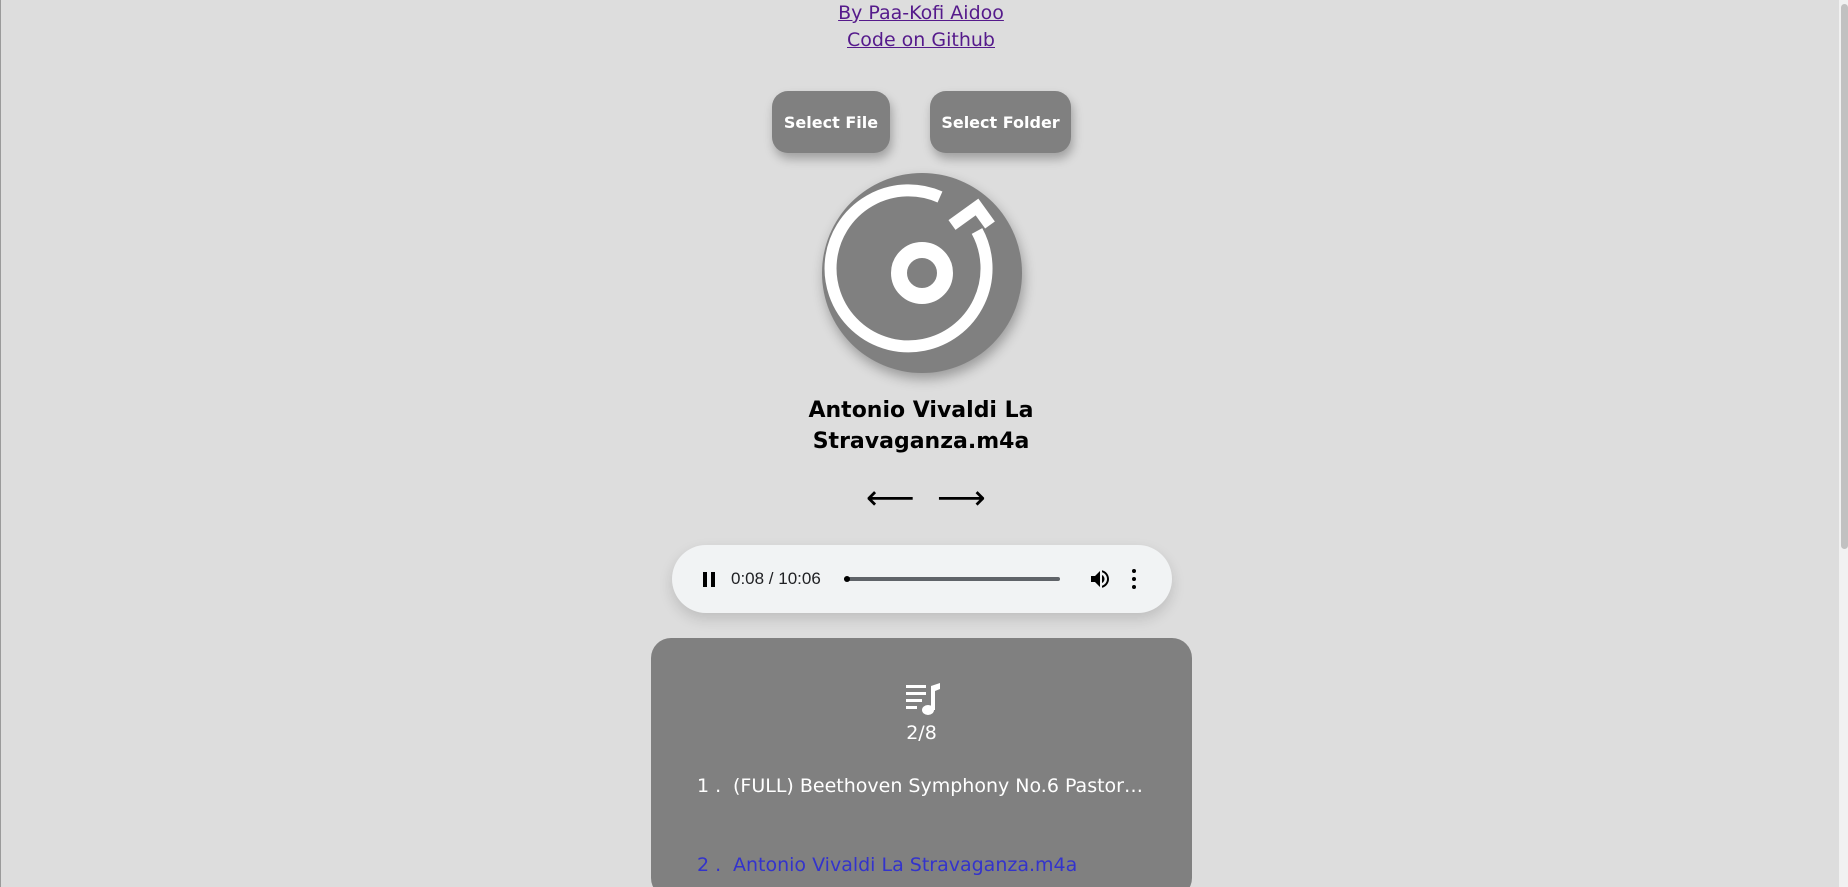  I want to click on credits: By Paa-Kofi Aidoo Code on Github, so click(921, 27).